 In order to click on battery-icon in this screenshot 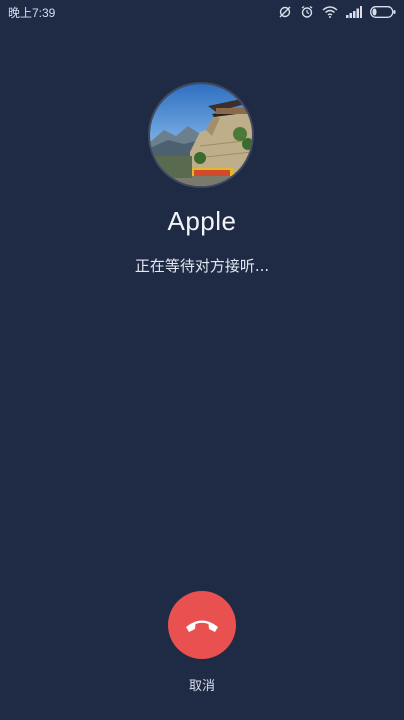, I will do `click(383, 12)`.